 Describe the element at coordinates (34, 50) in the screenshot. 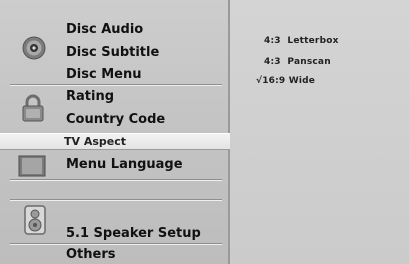

I see `disc-icon` at that location.